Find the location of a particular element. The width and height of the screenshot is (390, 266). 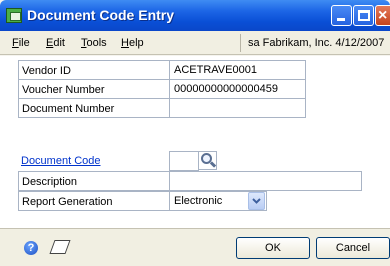

bottom-bar: ? OK Cancel is located at coordinates (195, 247).